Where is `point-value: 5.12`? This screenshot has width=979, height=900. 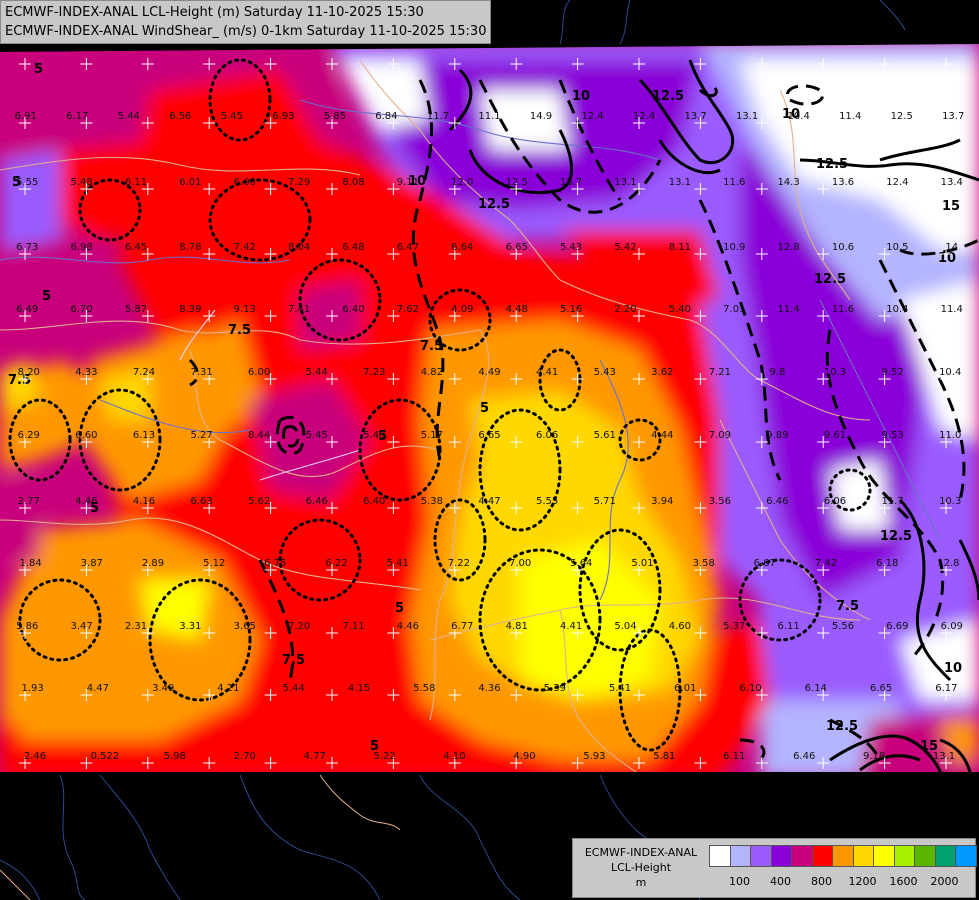 point-value: 5.12 is located at coordinates (214, 563).